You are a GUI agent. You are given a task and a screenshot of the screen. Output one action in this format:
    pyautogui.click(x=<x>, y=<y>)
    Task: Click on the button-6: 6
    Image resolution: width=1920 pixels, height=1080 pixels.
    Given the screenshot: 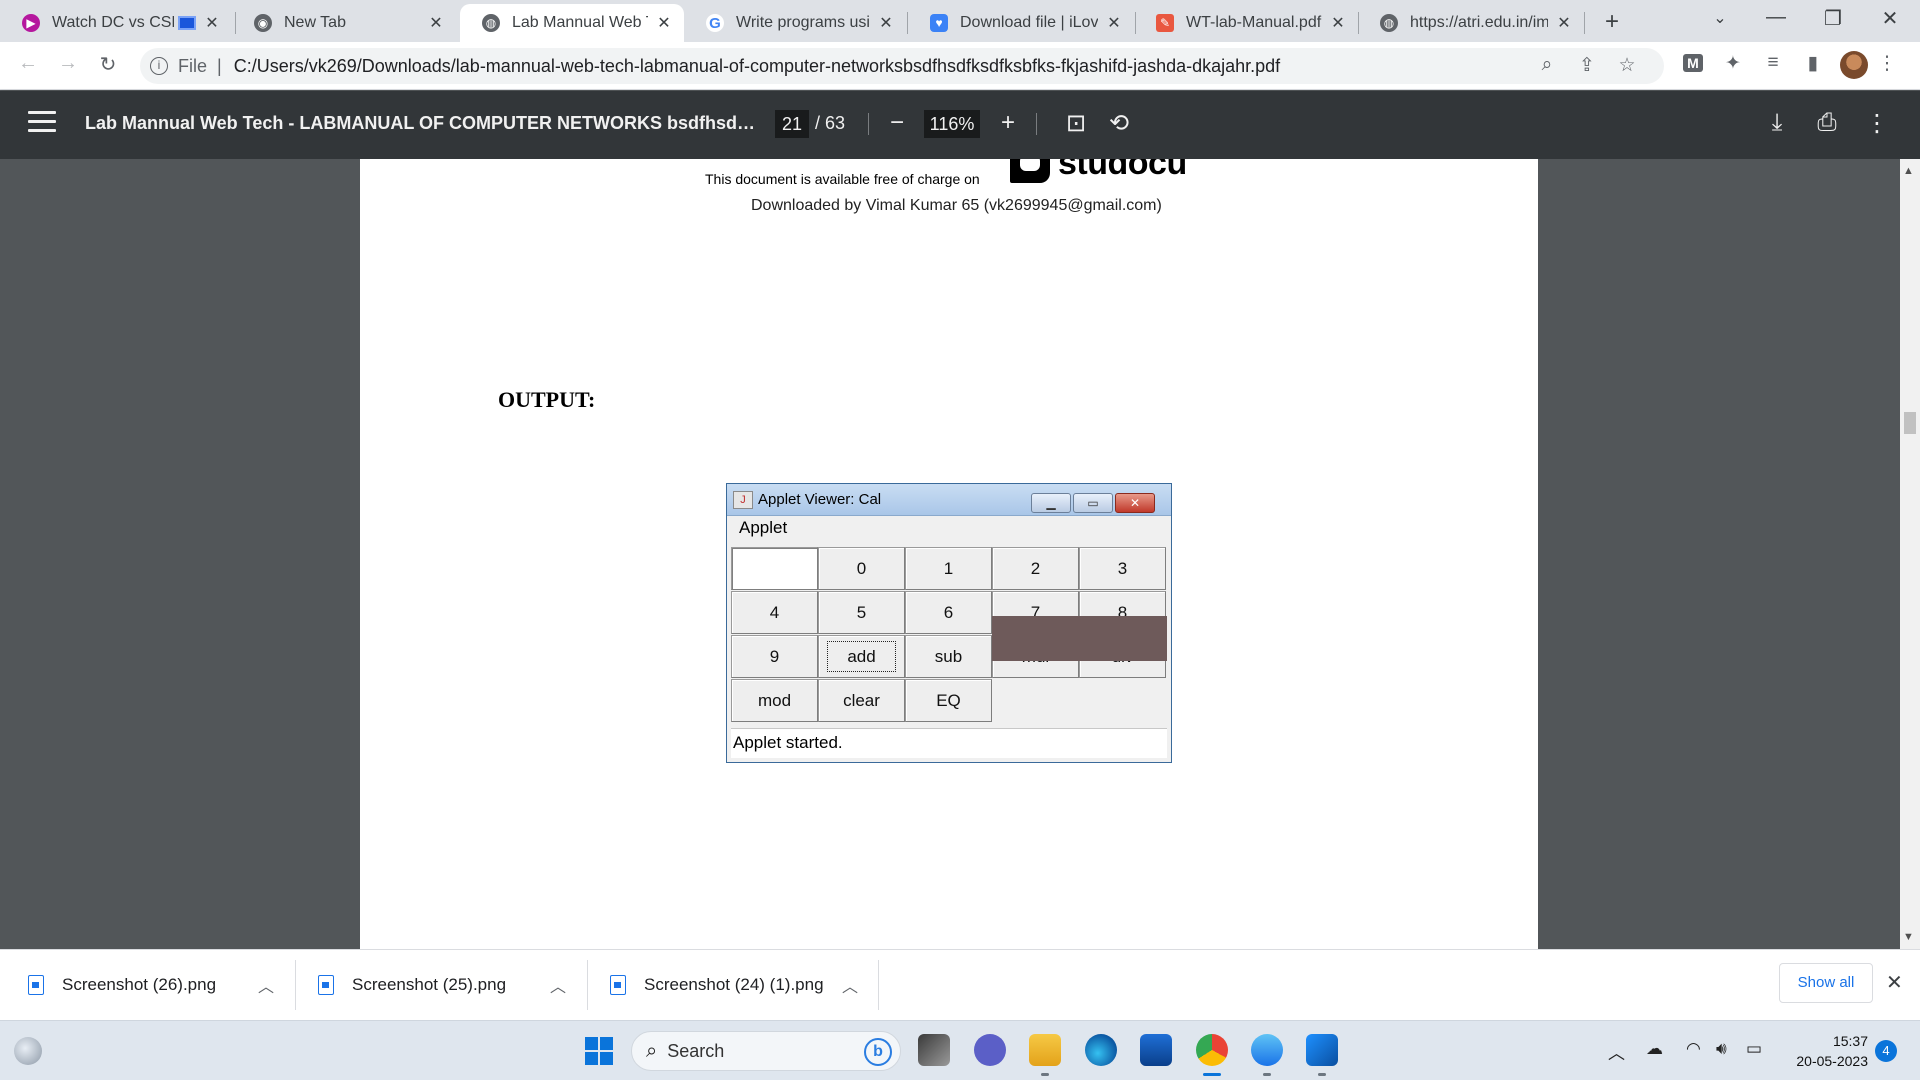 What is the action you would take?
    pyautogui.click(x=948, y=612)
    